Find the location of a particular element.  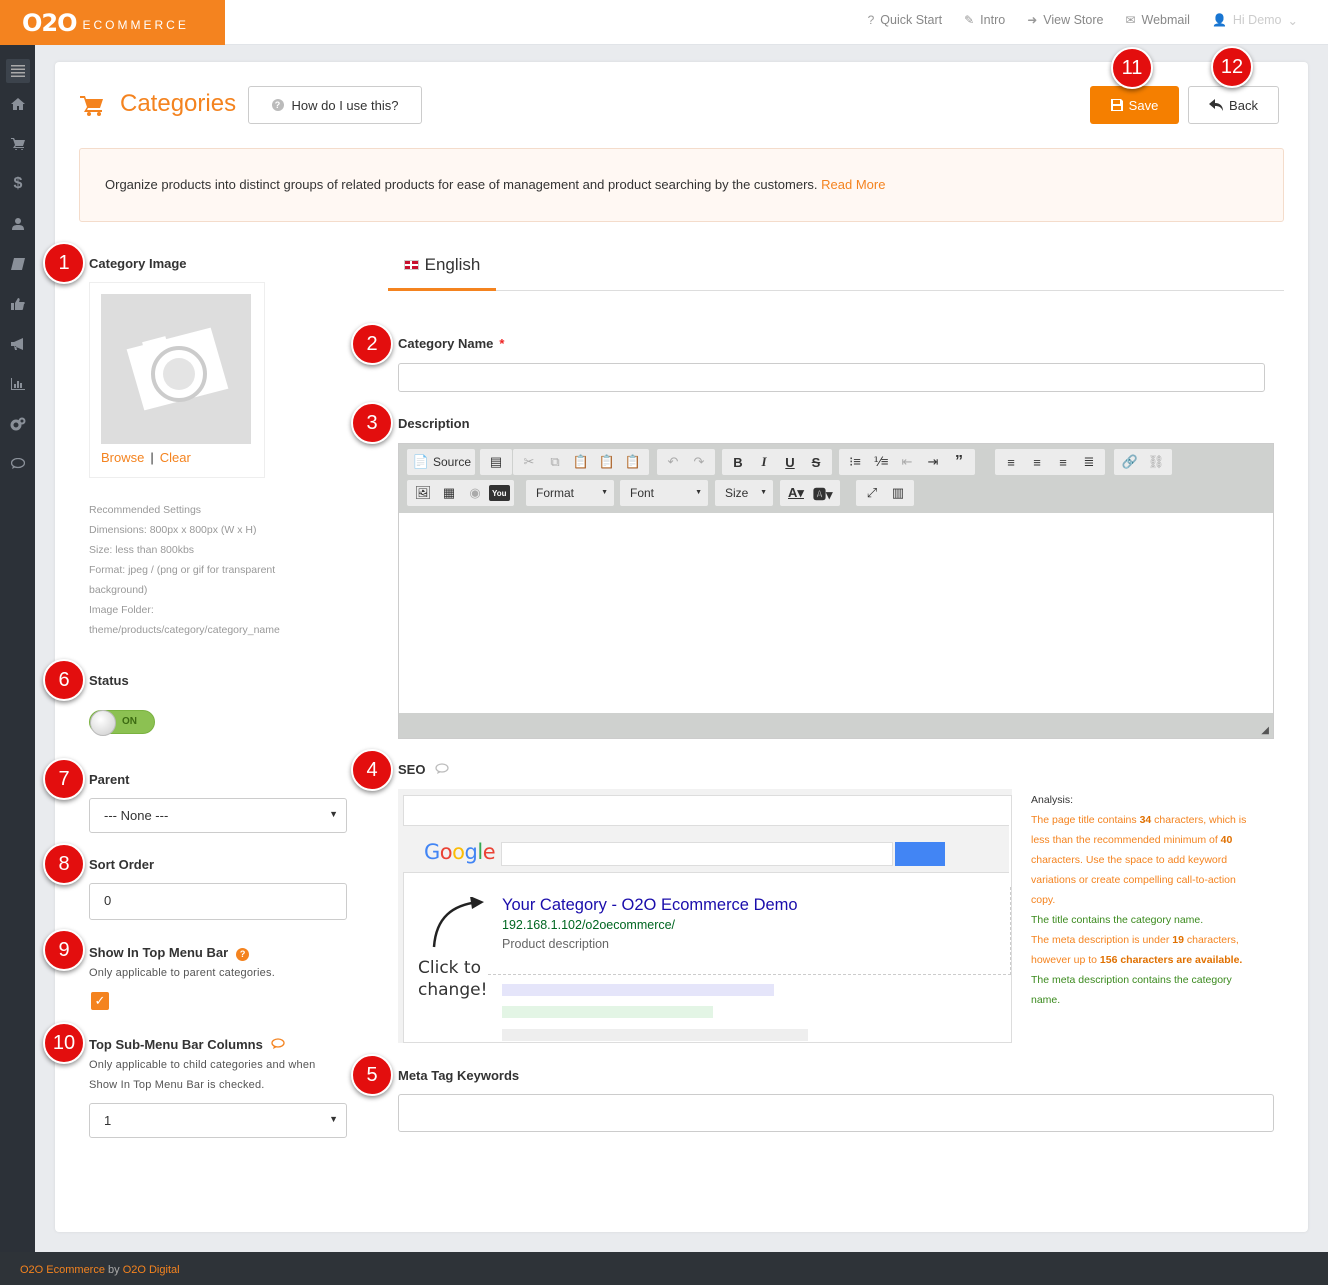

tab-english-label: English is located at coordinates (452, 264).